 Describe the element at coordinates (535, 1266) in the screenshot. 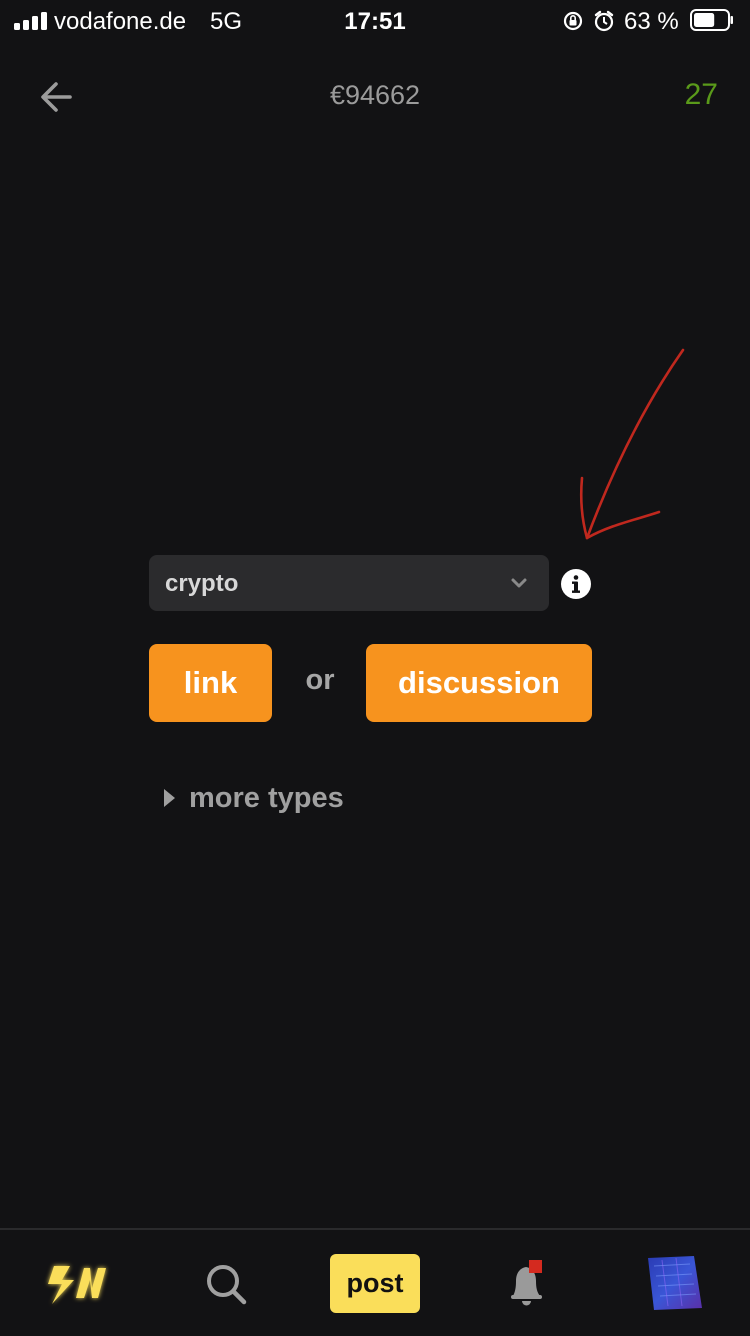

I see `notification-badge` at that location.